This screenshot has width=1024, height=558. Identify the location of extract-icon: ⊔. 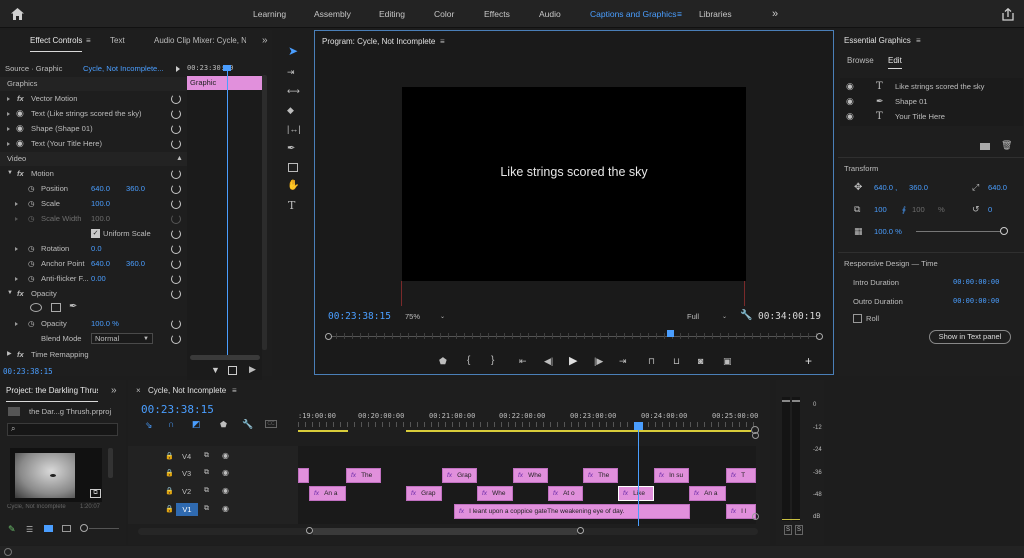
(676, 361).